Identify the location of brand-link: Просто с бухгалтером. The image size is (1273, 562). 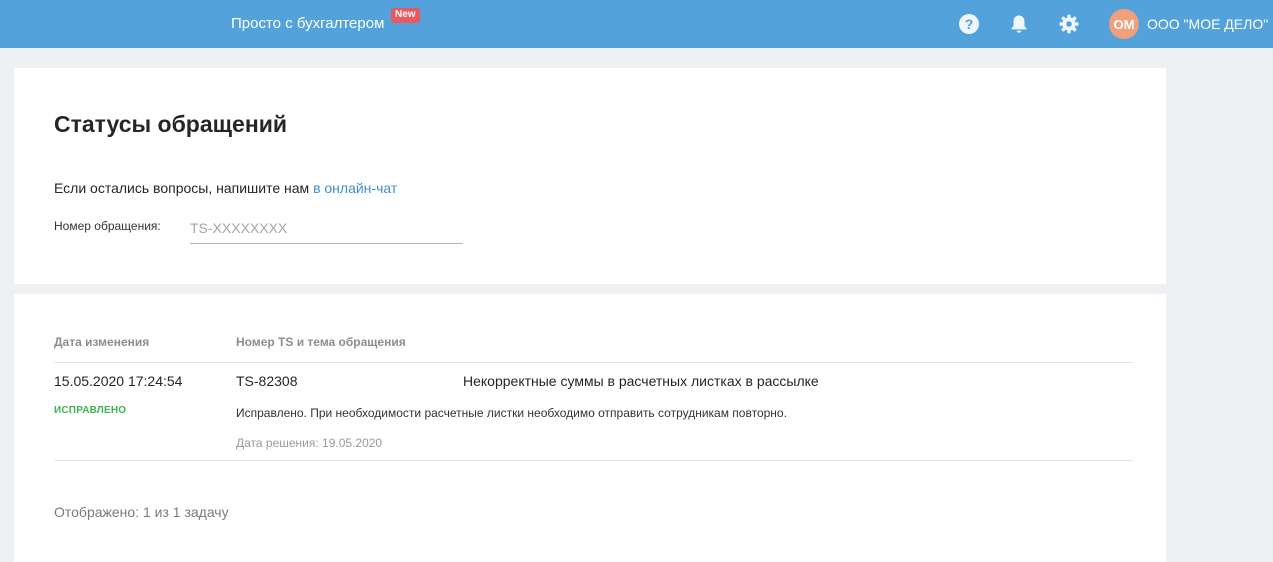
(307, 23).